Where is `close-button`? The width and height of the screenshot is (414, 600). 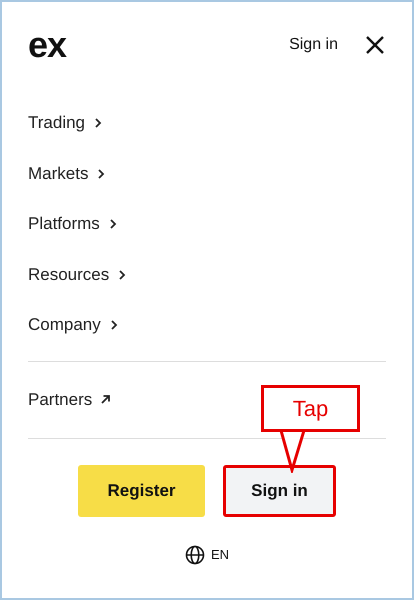 close-button is located at coordinates (375, 45).